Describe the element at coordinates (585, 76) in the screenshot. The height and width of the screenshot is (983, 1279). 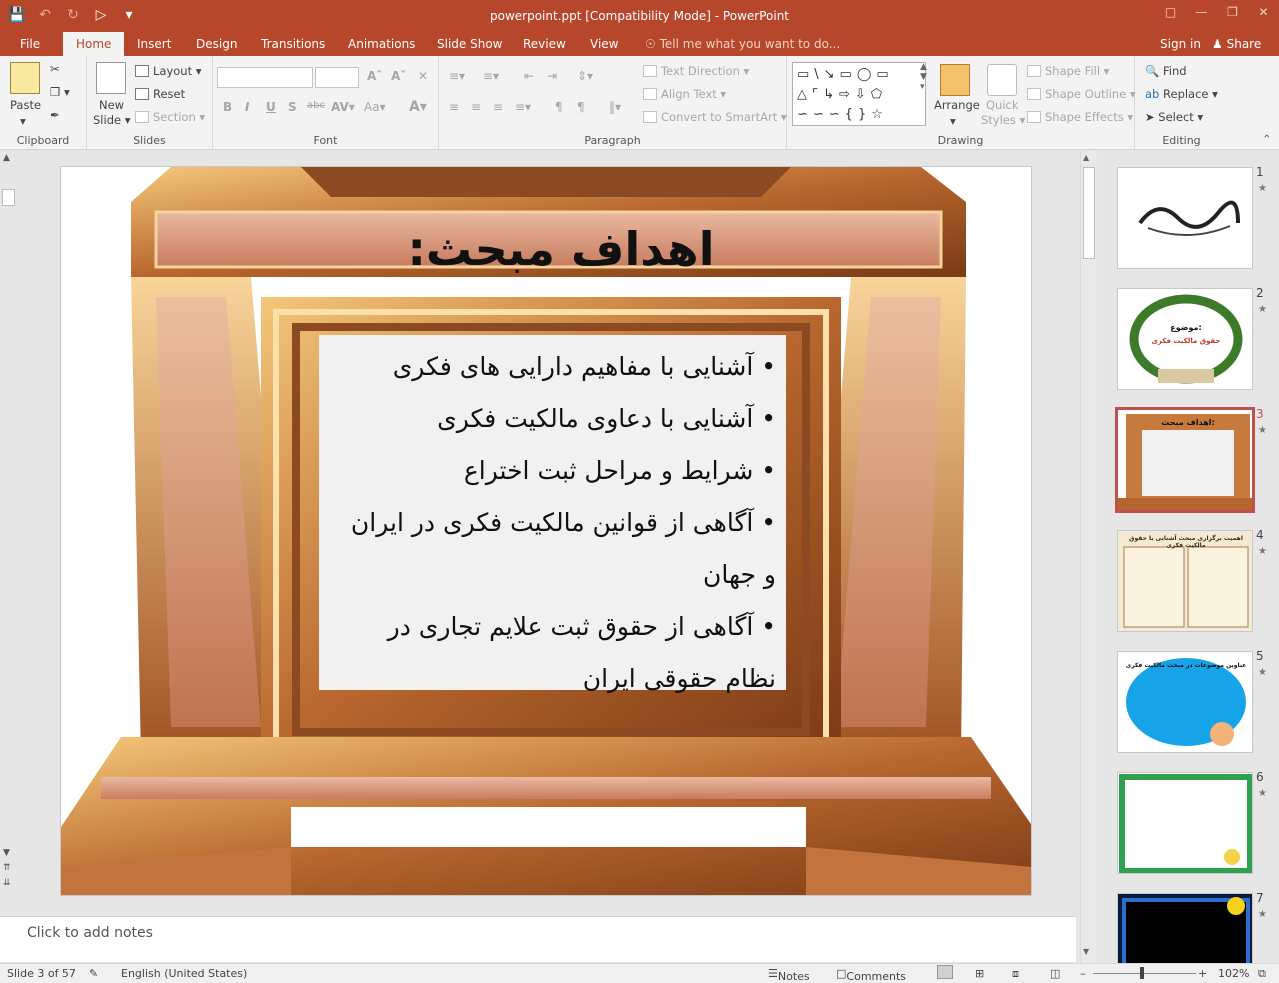
I see `line-spacing-icon: ⇕▾` at that location.